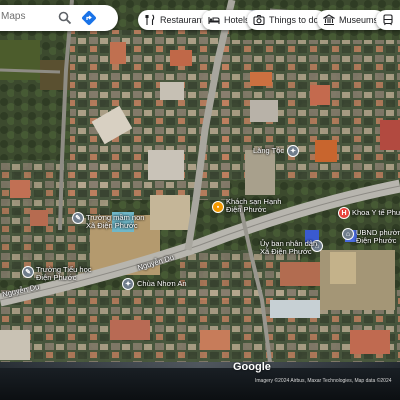 The image size is (400, 400). What do you see at coordinates (13, 16) in the screenshot?
I see `search-placeholder: Maps` at bounding box center [13, 16].